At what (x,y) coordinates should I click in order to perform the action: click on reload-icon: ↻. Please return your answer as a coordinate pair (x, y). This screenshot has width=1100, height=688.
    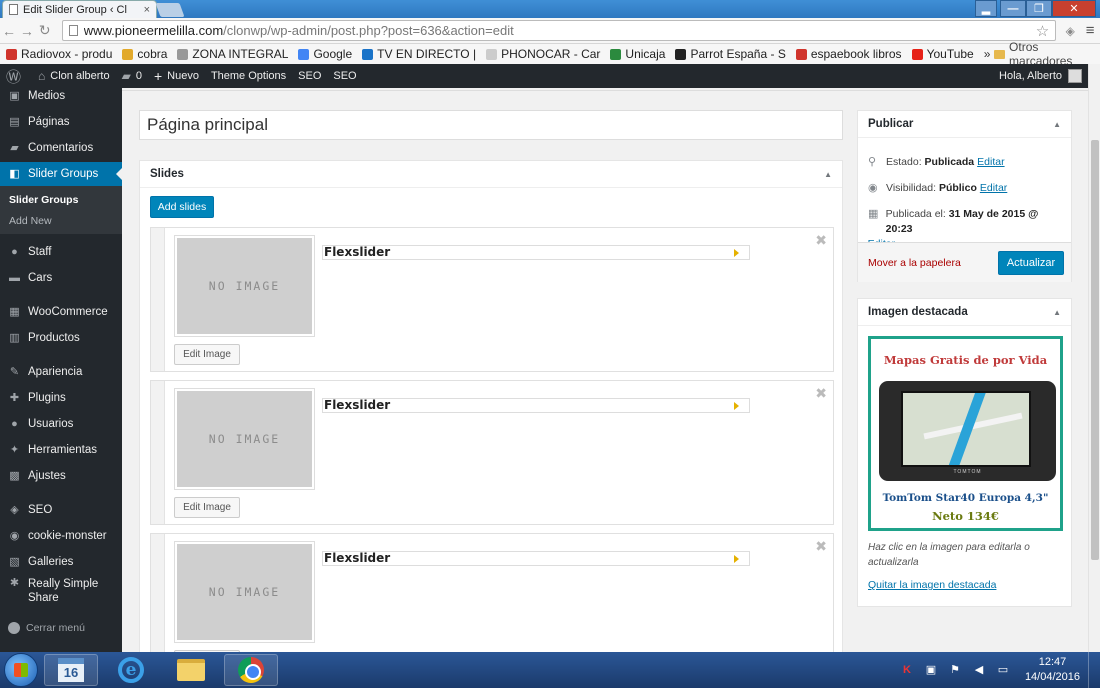
    Looking at the image, I should click on (45, 30).